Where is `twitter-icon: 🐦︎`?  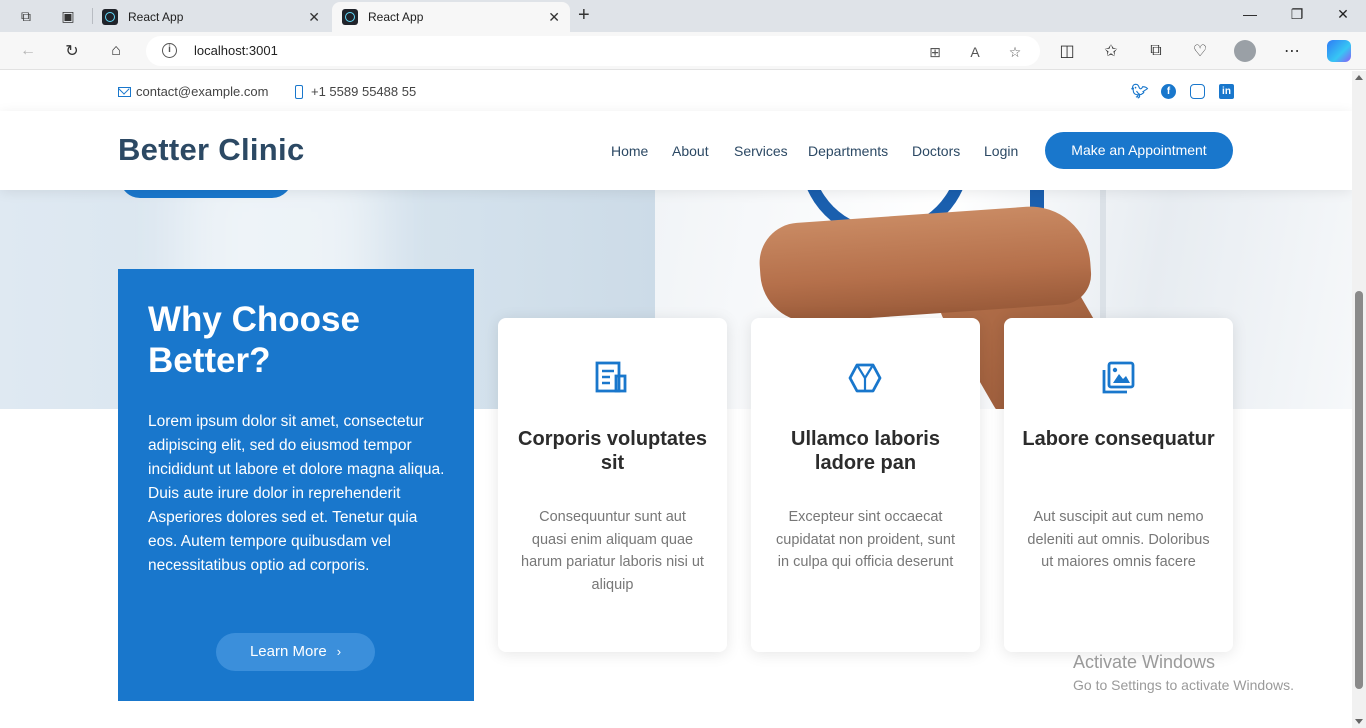 twitter-icon: 🐦︎ is located at coordinates (1140, 91).